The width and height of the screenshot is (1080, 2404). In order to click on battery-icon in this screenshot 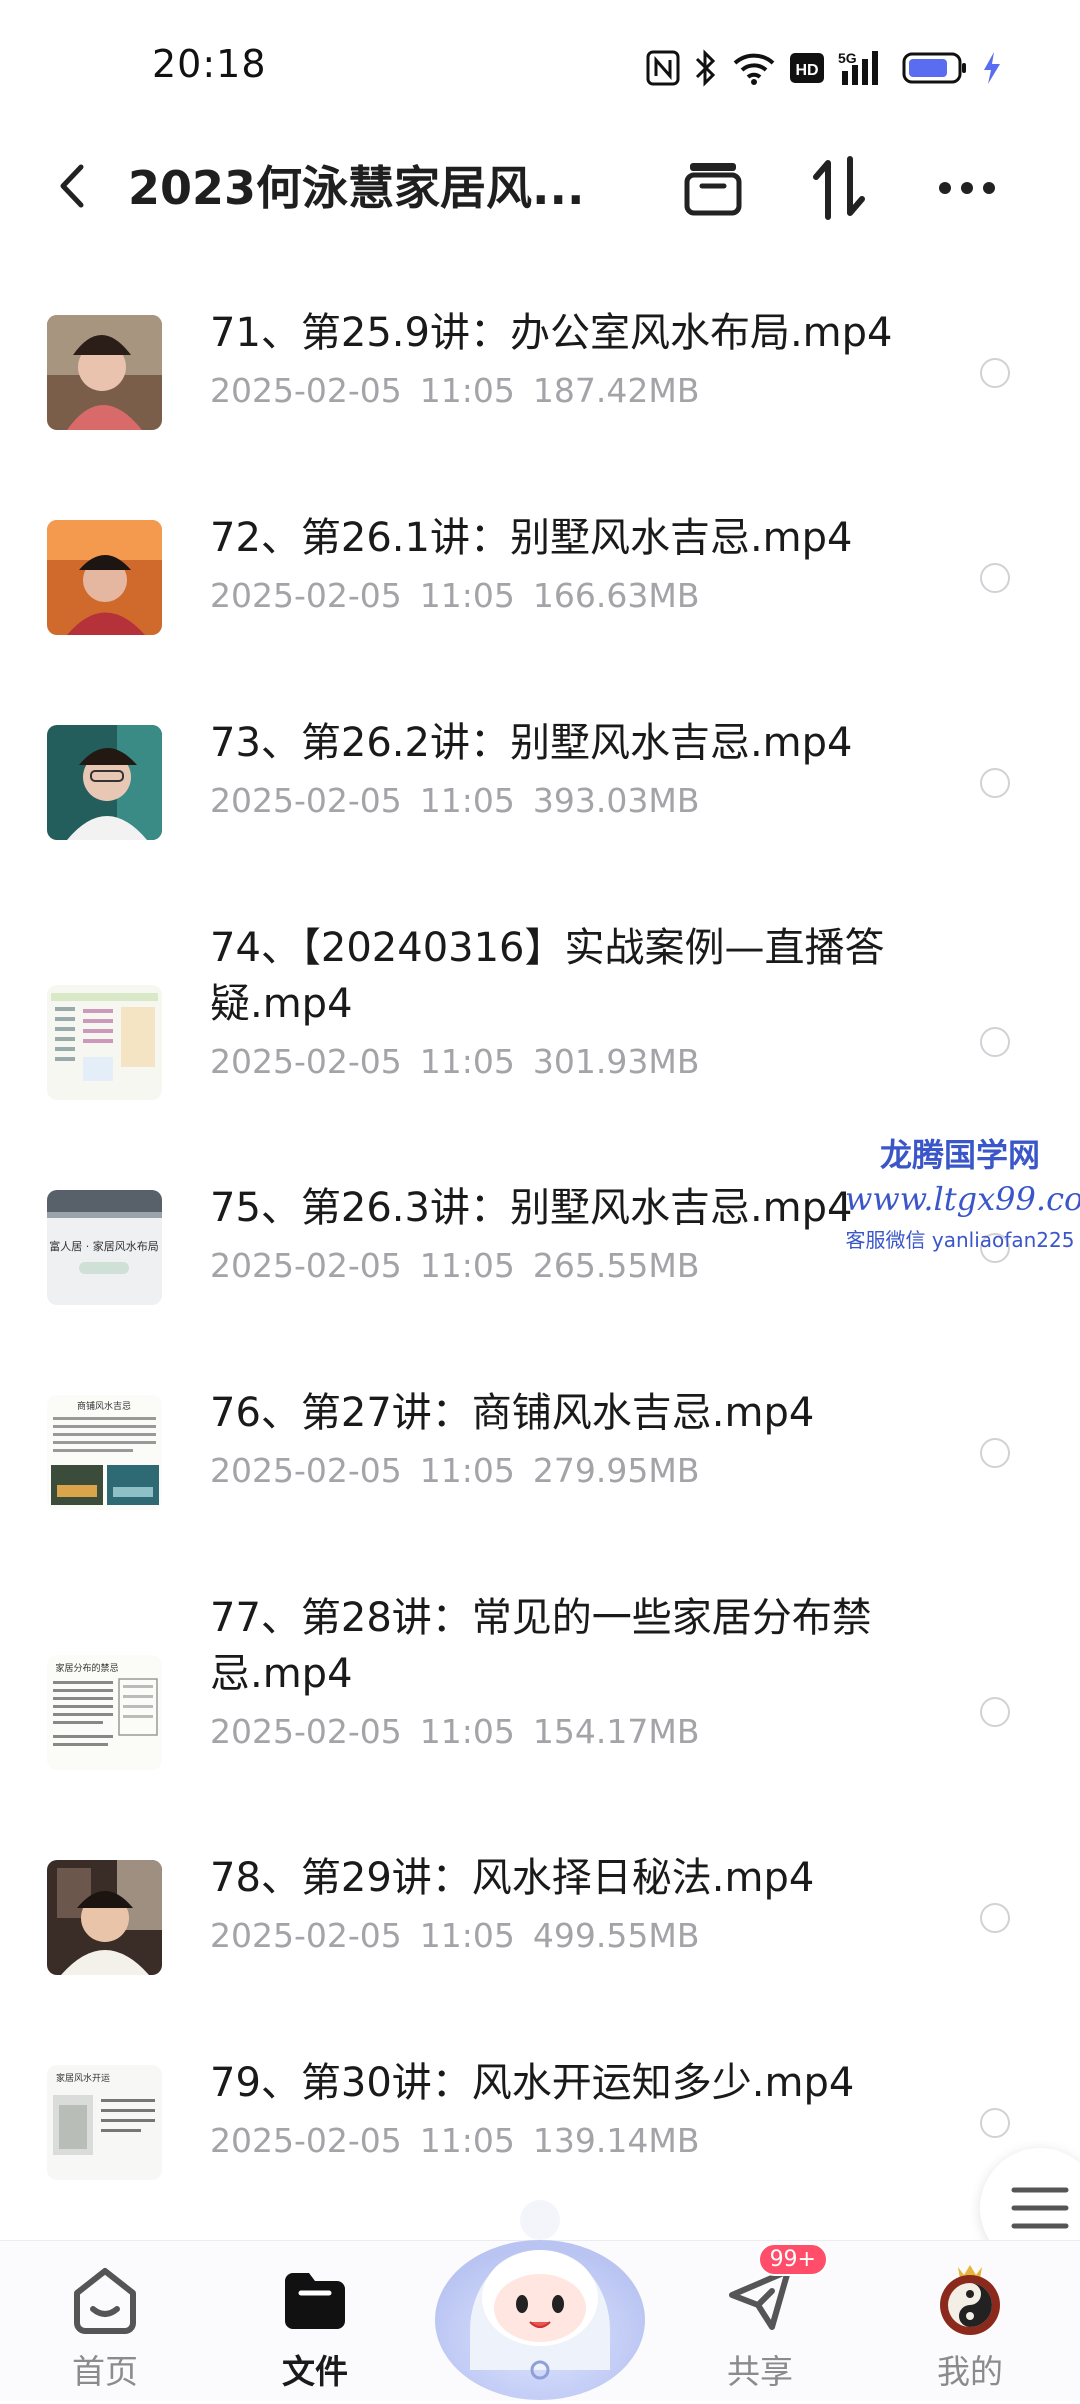, I will do `click(935, 68)`.